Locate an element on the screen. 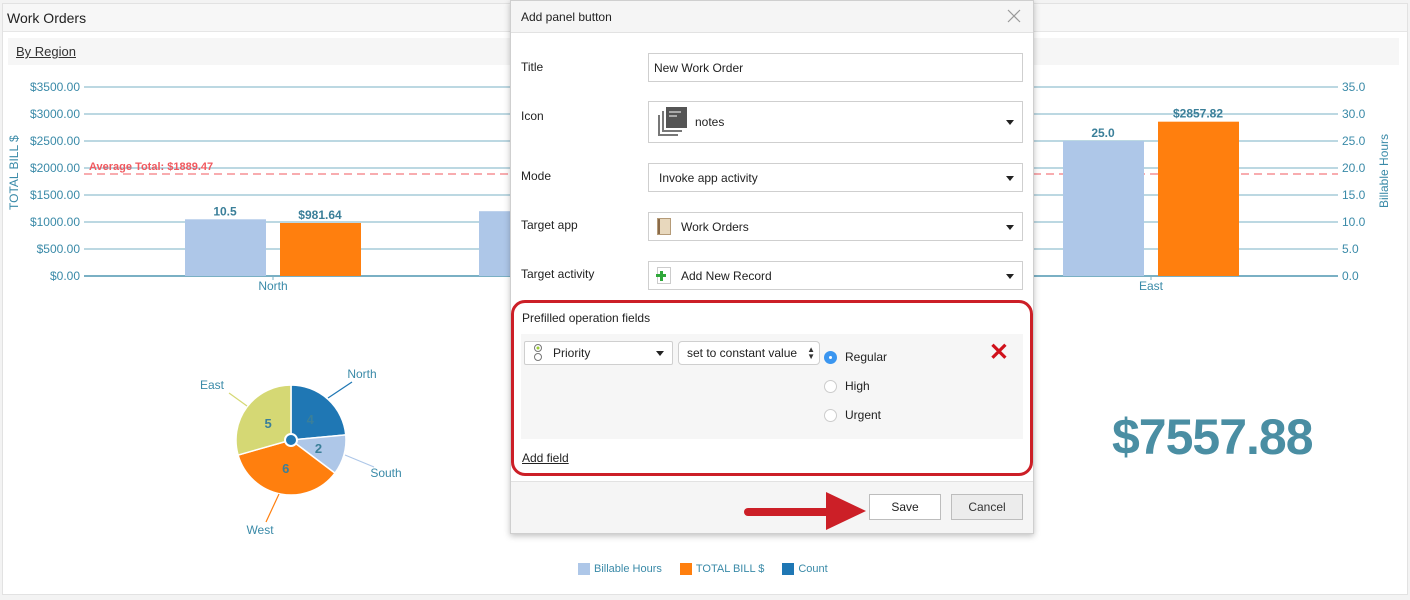 The height and width of the screenshot is (600, 1410). radio-button-checked is located at coordinates (830, 357).